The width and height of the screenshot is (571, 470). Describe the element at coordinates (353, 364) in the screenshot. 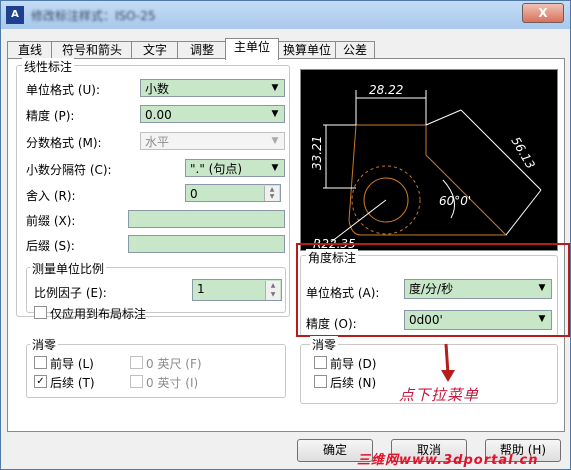

I see `angular-leading-zero-label: 前导 (D)` at that location.